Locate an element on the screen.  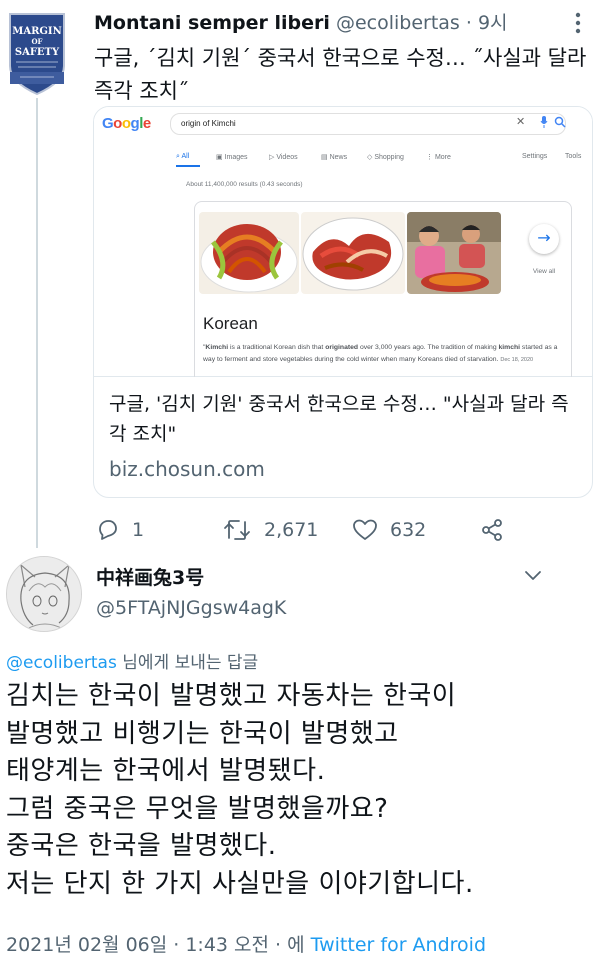
mic-icon is located at coordinates (544, 122).